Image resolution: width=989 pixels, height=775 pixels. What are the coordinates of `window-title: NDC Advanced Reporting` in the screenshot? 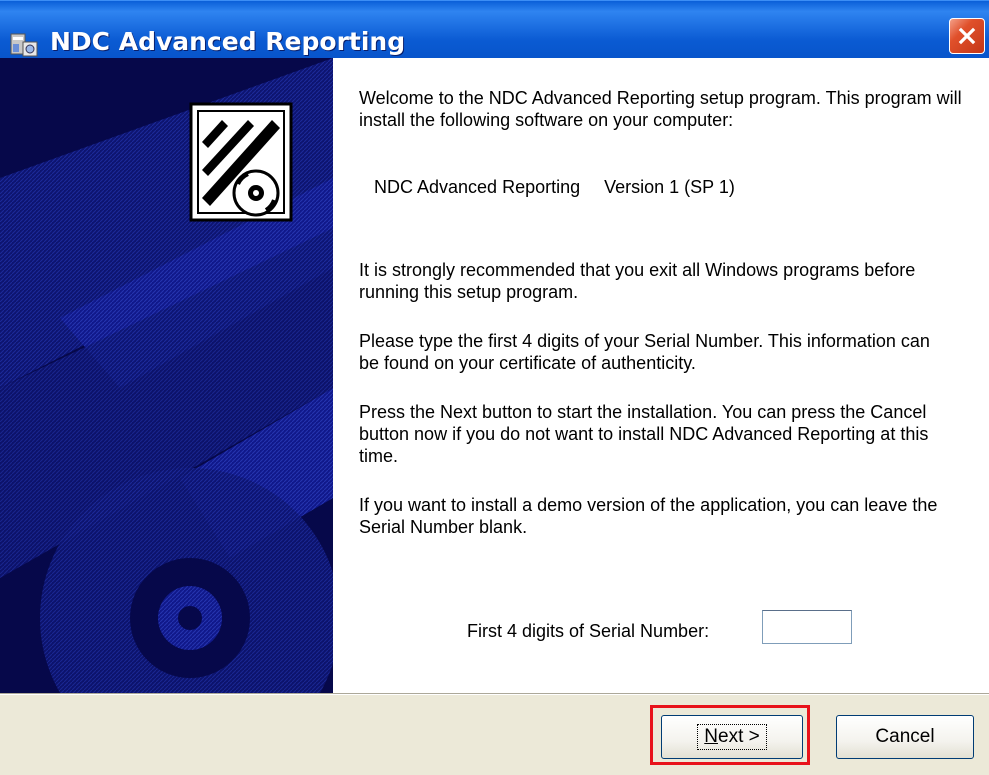 It's located at (228, 41).